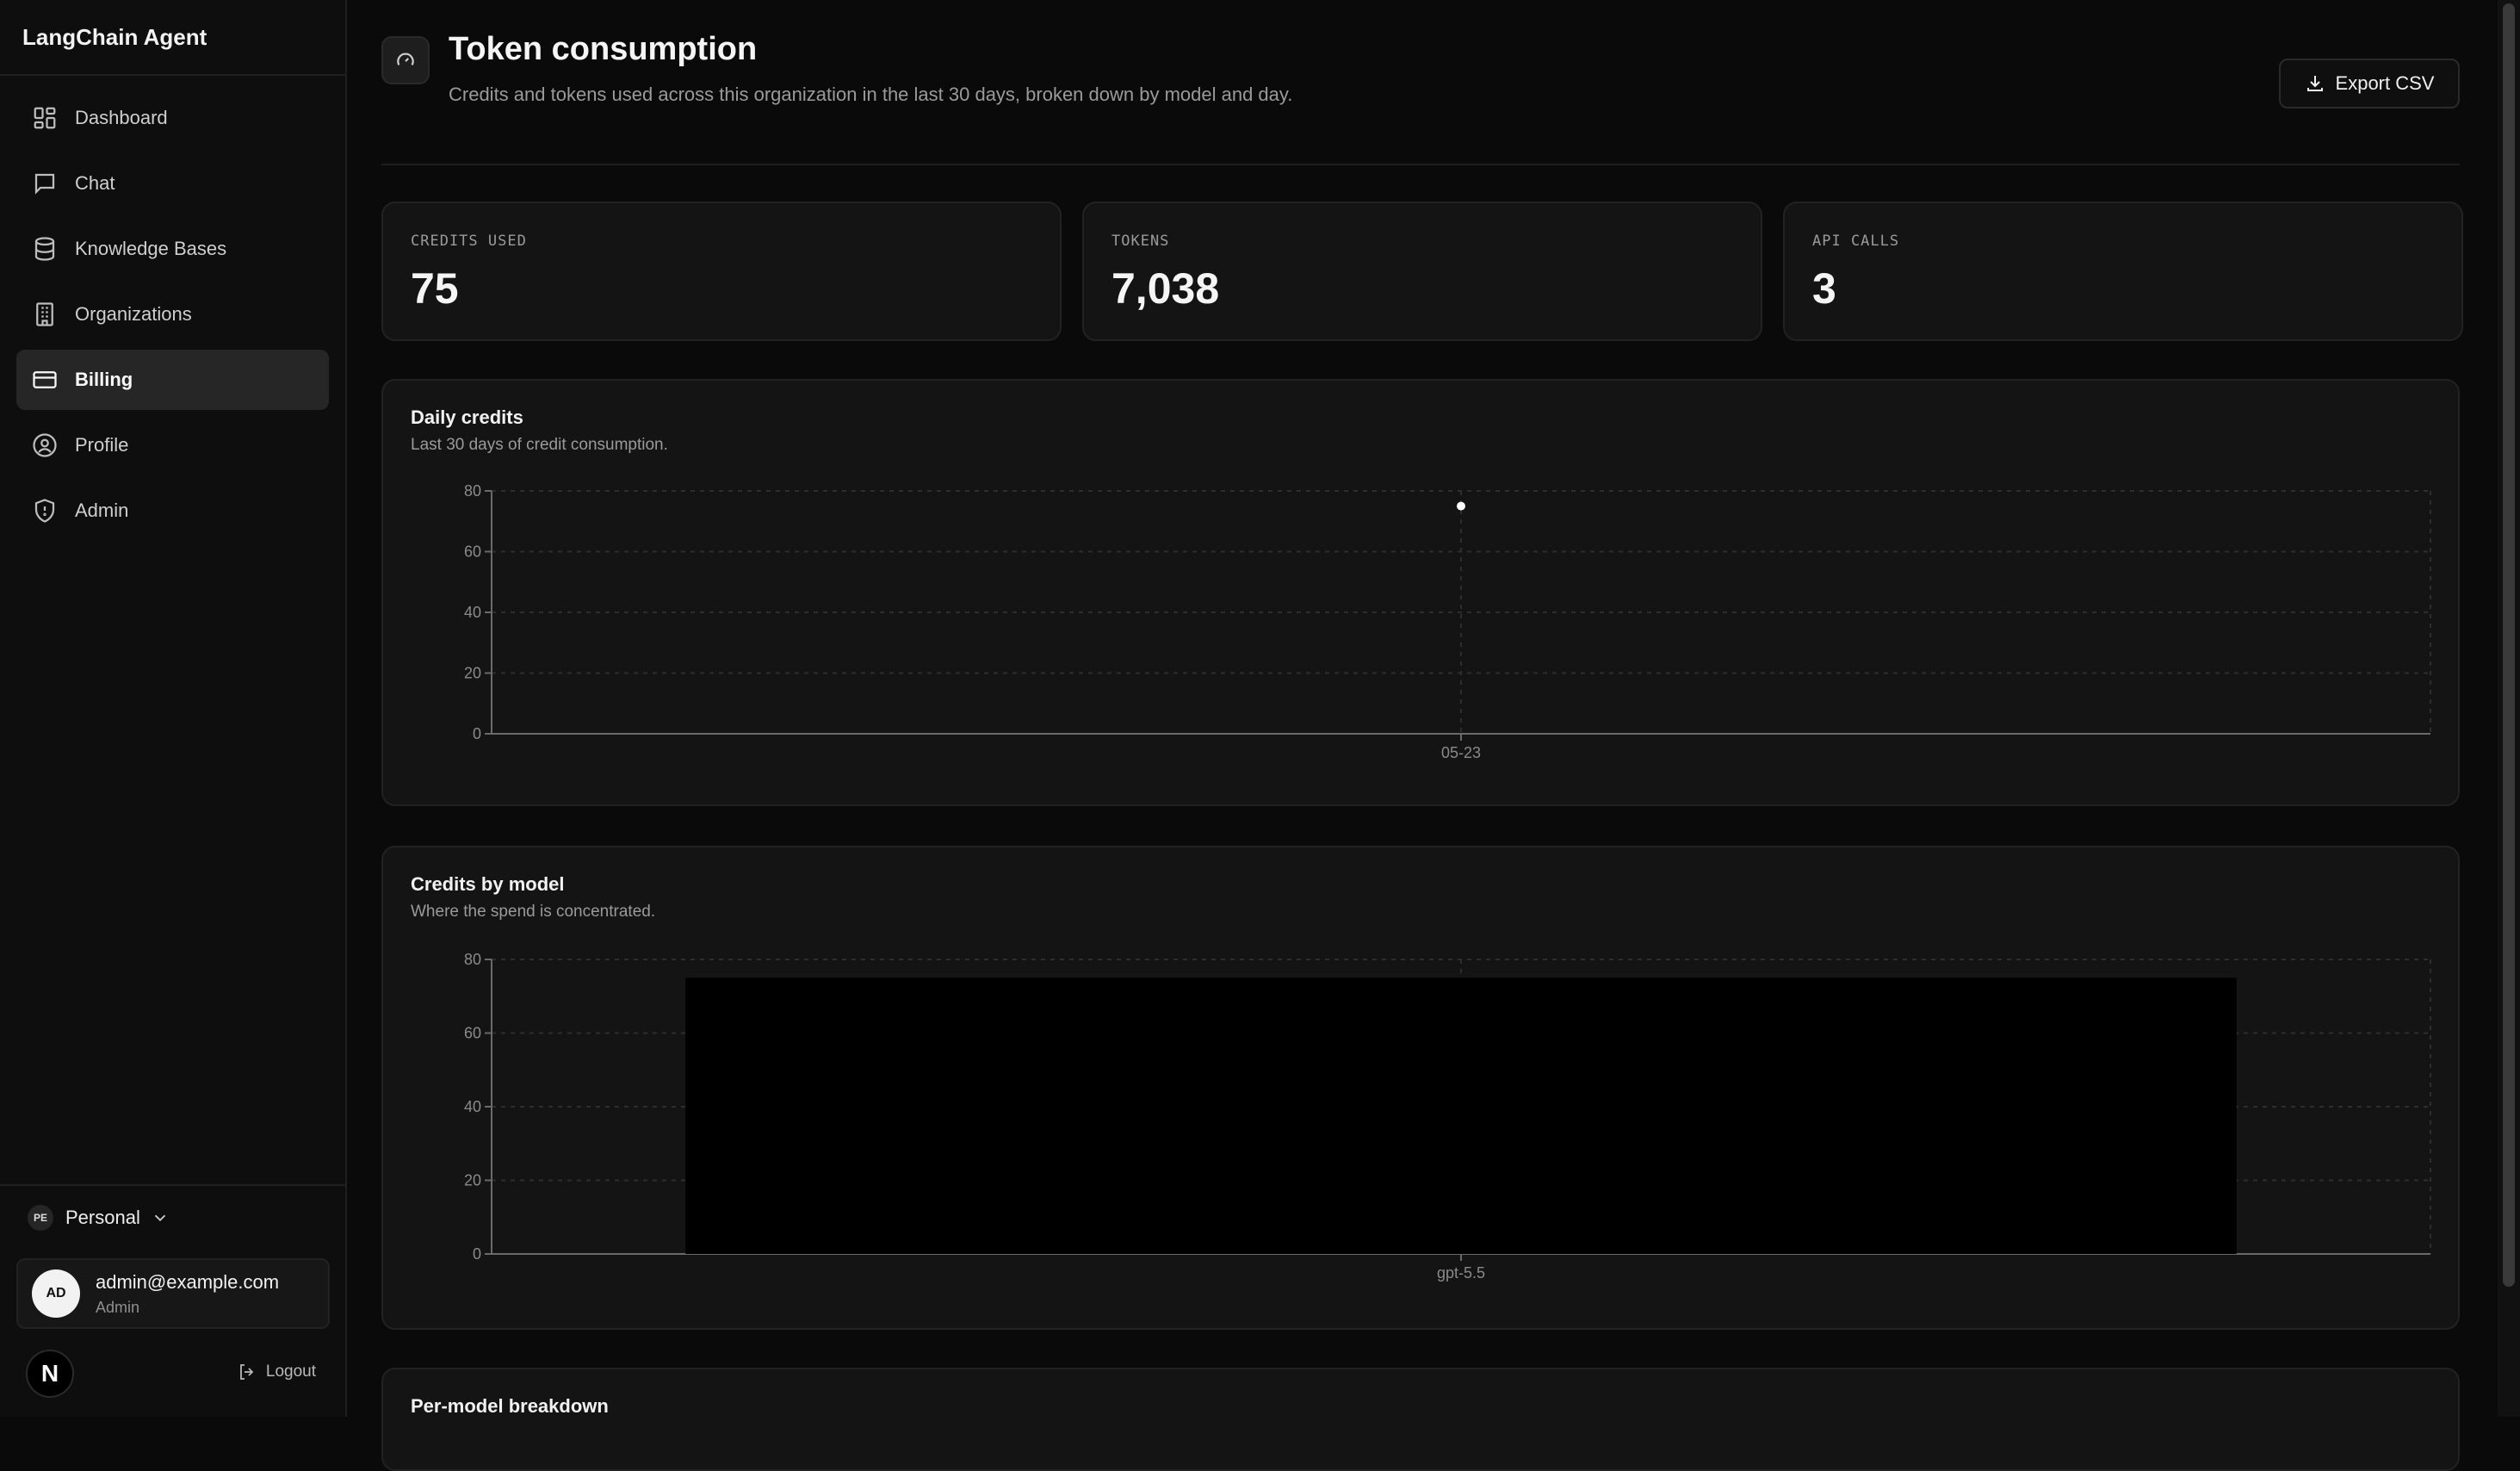  I want to click on stat-card-credits: CREDITS USED 75, so click(722, 272).